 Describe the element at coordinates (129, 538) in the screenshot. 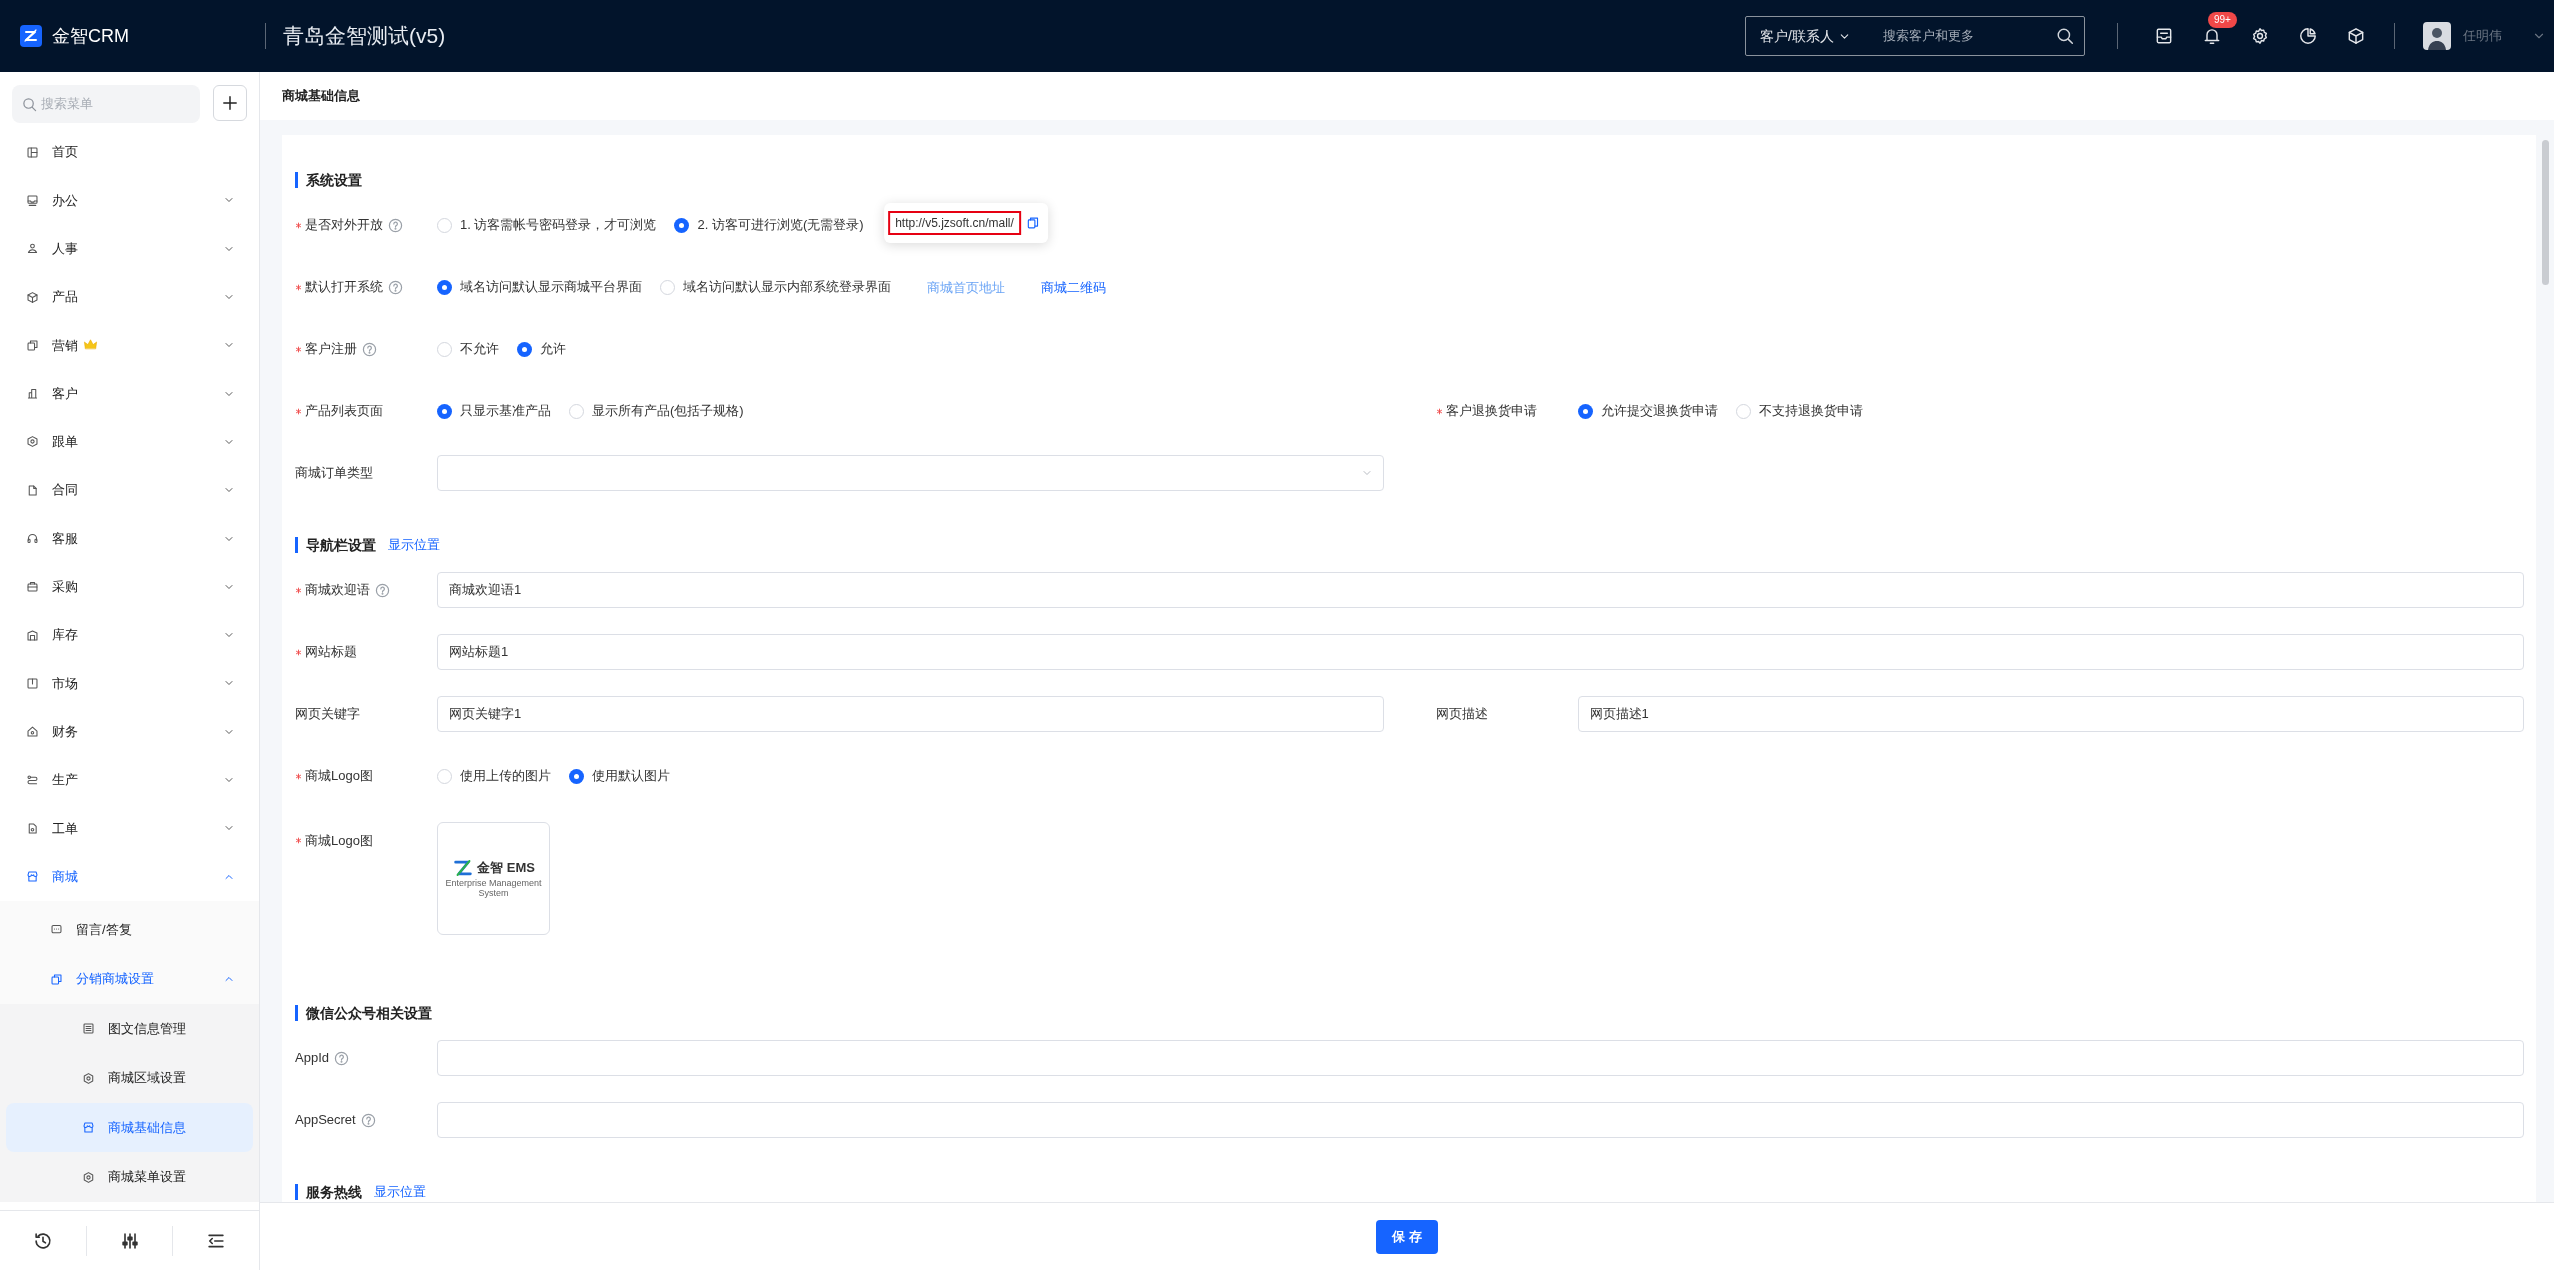

I see `sidebar-item: 客服` at that location.